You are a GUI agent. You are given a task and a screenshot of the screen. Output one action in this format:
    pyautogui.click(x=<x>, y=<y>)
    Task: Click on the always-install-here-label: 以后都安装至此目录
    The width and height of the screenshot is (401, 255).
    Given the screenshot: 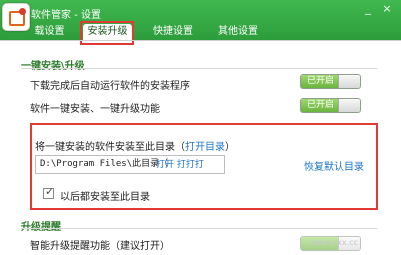 What is the action you would take?
    pyautogui.click(x=105, y=197)
    